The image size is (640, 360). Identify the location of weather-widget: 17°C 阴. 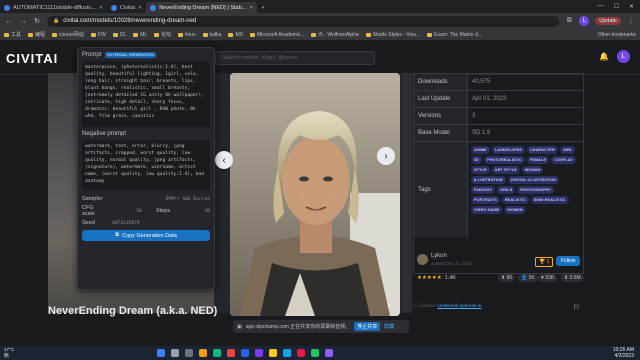
(7, 353).